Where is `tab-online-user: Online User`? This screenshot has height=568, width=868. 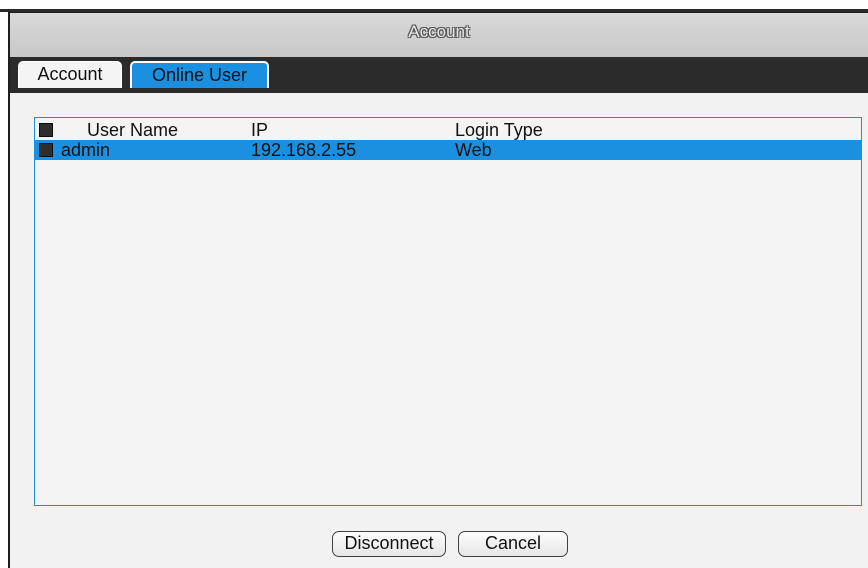
tab-online-user: Online User is located at coordinates (199, 74).